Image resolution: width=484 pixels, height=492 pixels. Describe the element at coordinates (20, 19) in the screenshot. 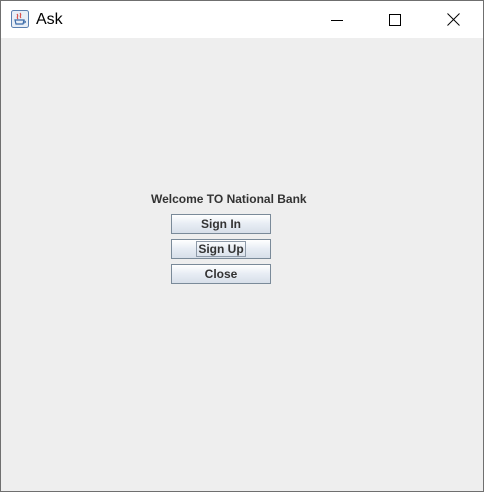

I see `java-icon` at that location.